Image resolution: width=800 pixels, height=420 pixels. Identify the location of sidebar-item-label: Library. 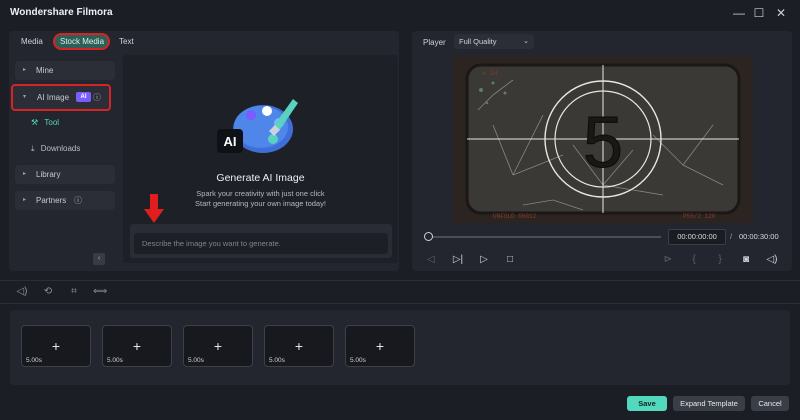
(48, 174).